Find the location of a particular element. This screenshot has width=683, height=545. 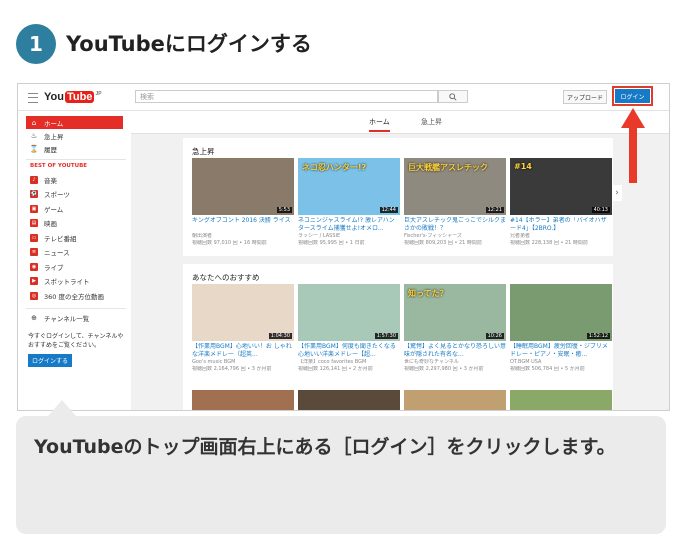

sidebar-divider is located at coordinates (76, 308).